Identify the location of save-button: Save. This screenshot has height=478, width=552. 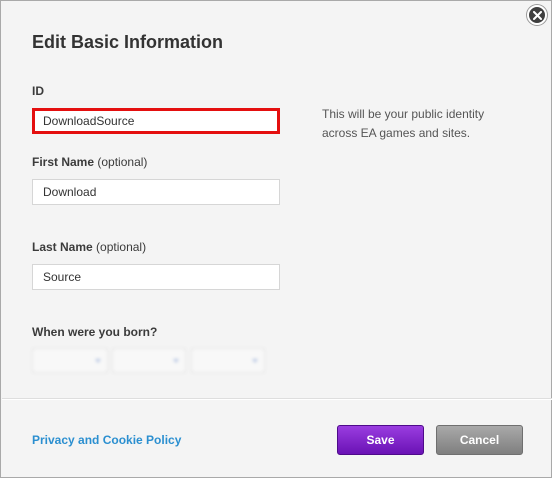
(380, 440).